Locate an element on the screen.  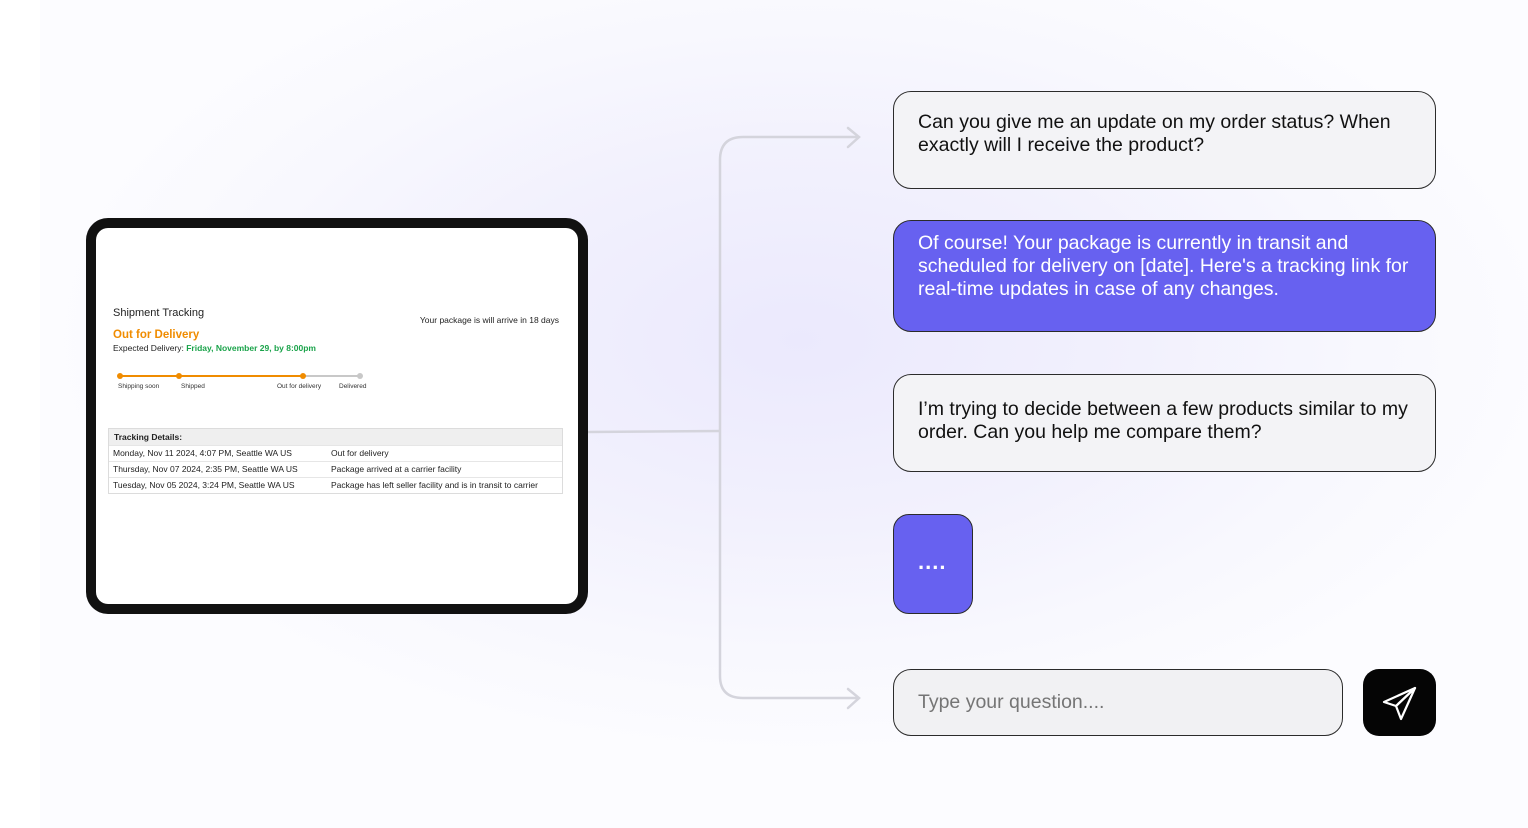
progress-line-done is located at coordinates (211, 376).